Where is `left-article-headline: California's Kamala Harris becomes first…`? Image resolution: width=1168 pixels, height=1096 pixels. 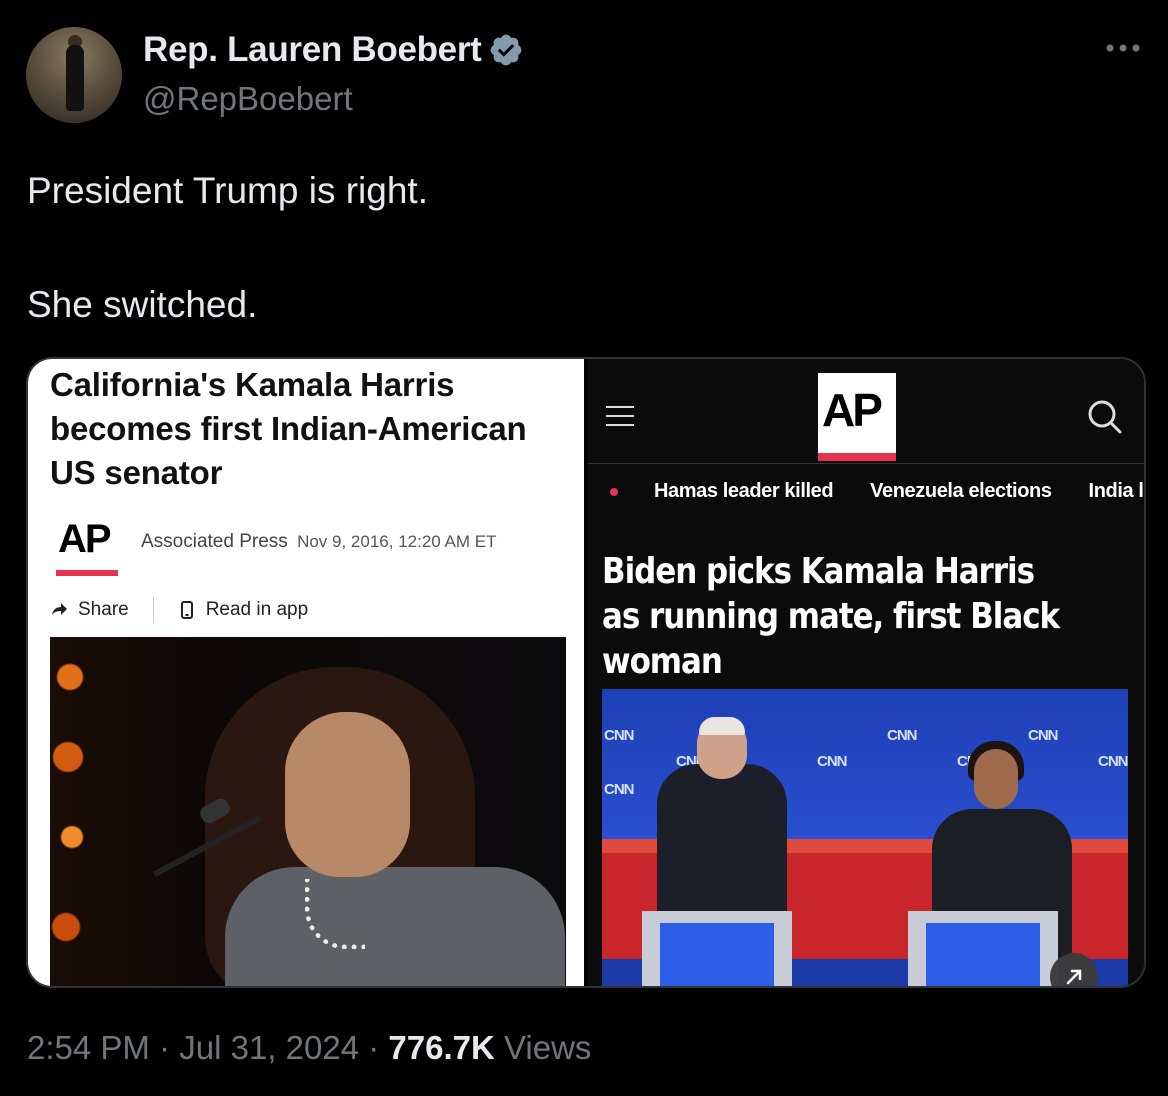 left-article-headline: California's Kamala Harris becomes first… is located at coordinates (288, 428).